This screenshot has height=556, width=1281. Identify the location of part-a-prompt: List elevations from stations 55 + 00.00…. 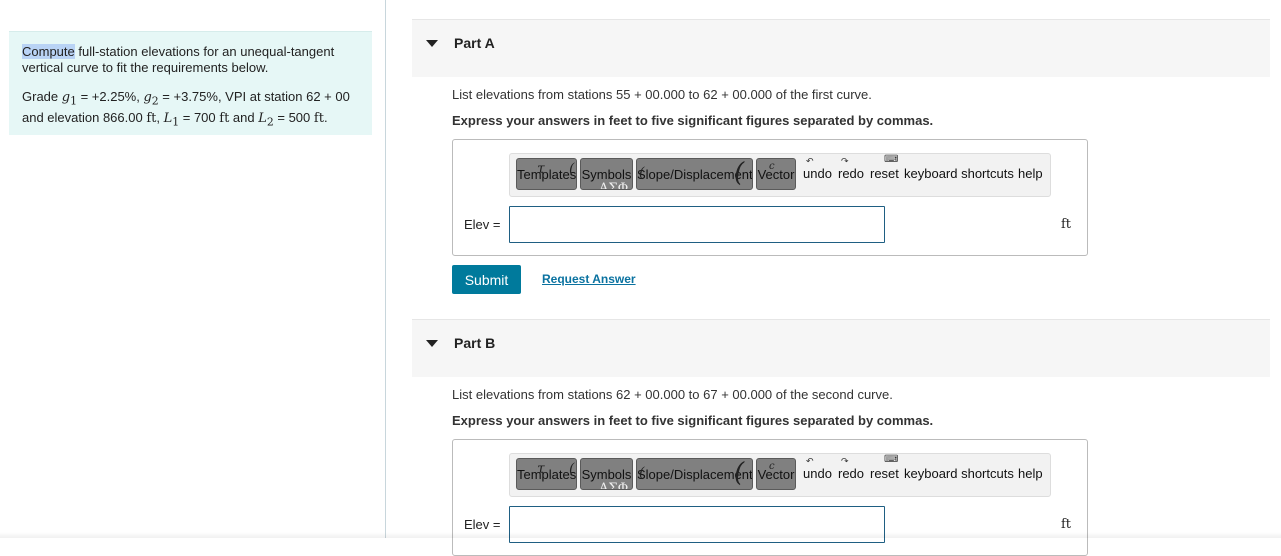
(662, 94).